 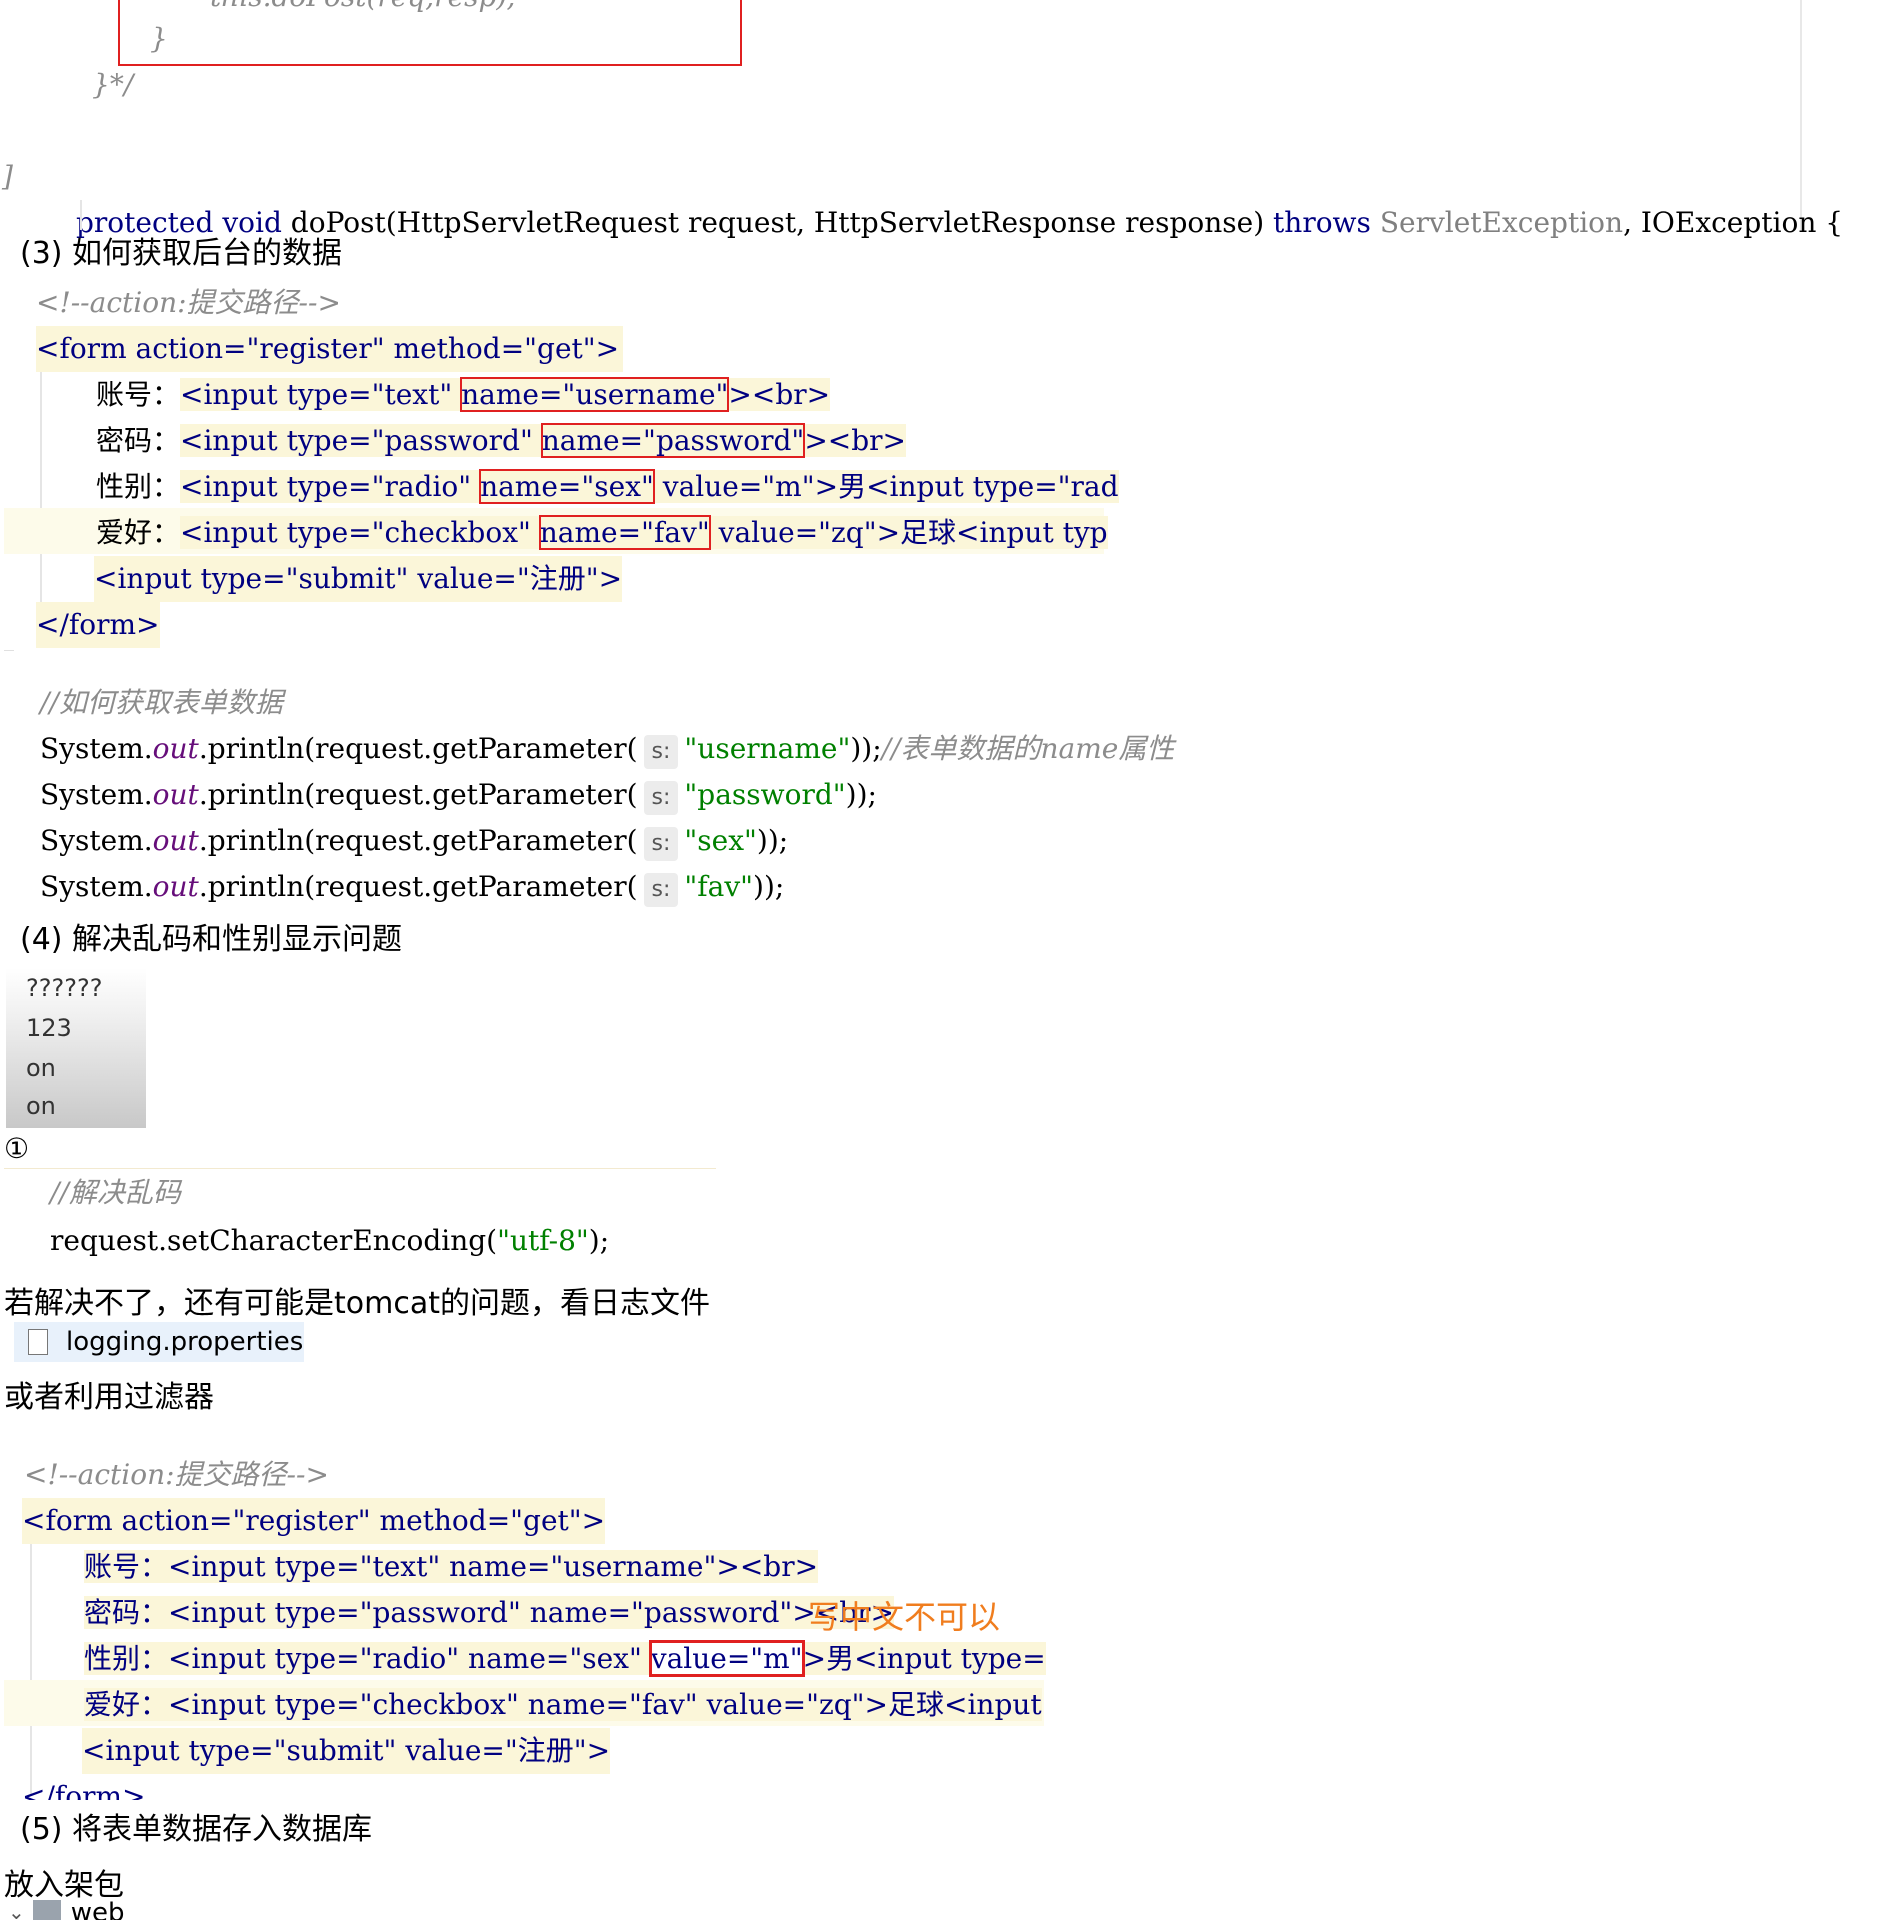 I want to click on code-line: }*/, so click(x=113, y=84).